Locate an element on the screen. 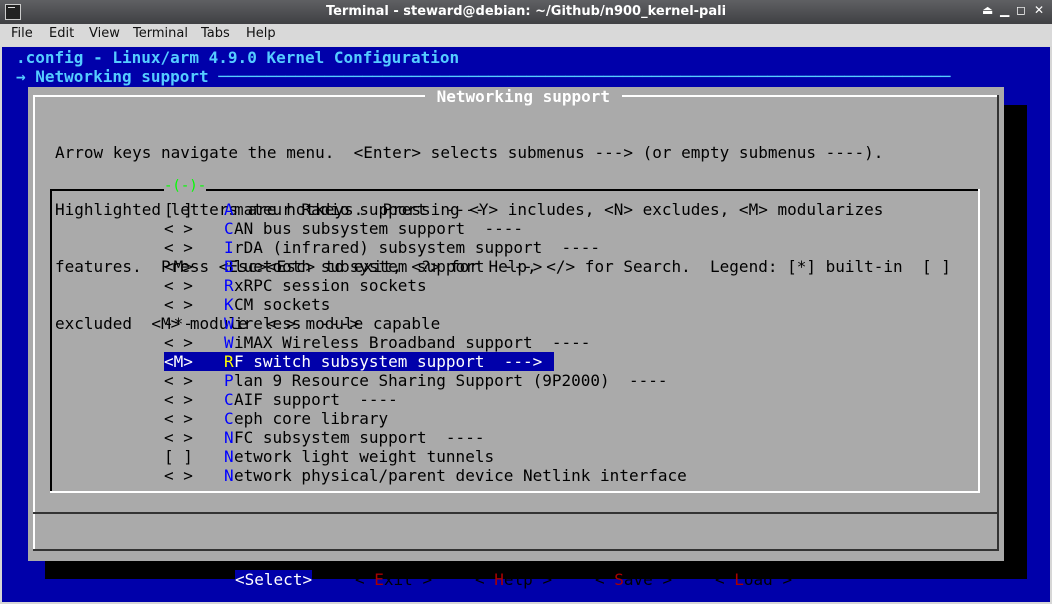 This screenshot has height=604, width=1052. item-hotkey: K is located at coordinates (229, 304).